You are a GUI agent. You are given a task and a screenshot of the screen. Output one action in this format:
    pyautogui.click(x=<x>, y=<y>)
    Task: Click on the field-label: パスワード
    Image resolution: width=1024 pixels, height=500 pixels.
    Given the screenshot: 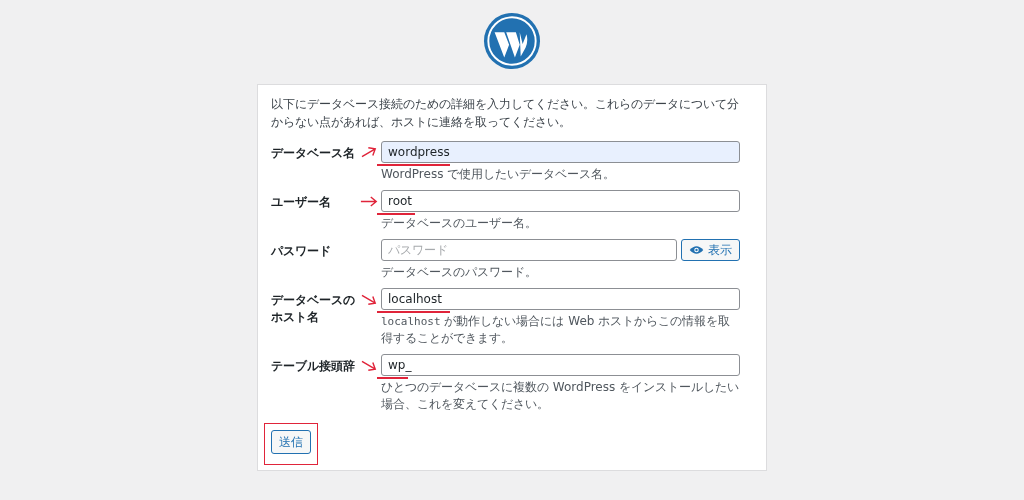 What is the action you would take?
    pyautogui.click(x=301, y=251)
    